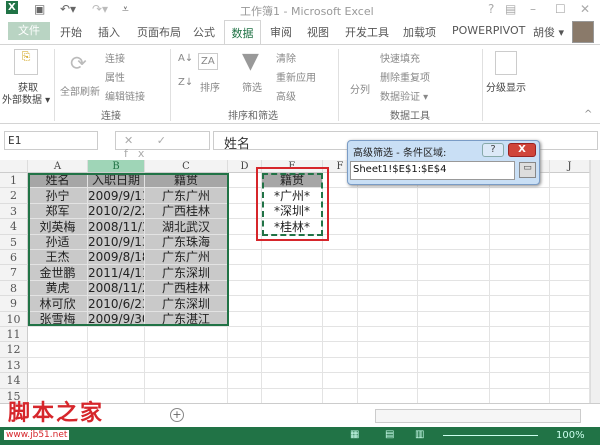 This screenshot has height=445, width=600. I want to click on name-box: E1, so click(51, 140).